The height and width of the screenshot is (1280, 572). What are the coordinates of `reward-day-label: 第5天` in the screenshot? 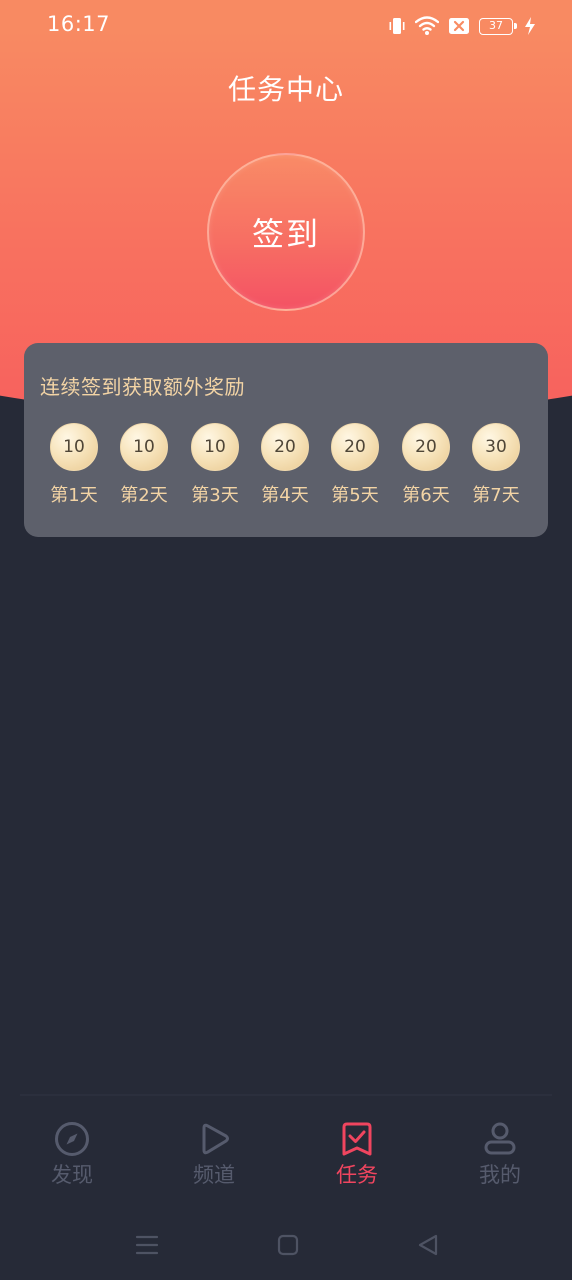 It's located at (355, 495).